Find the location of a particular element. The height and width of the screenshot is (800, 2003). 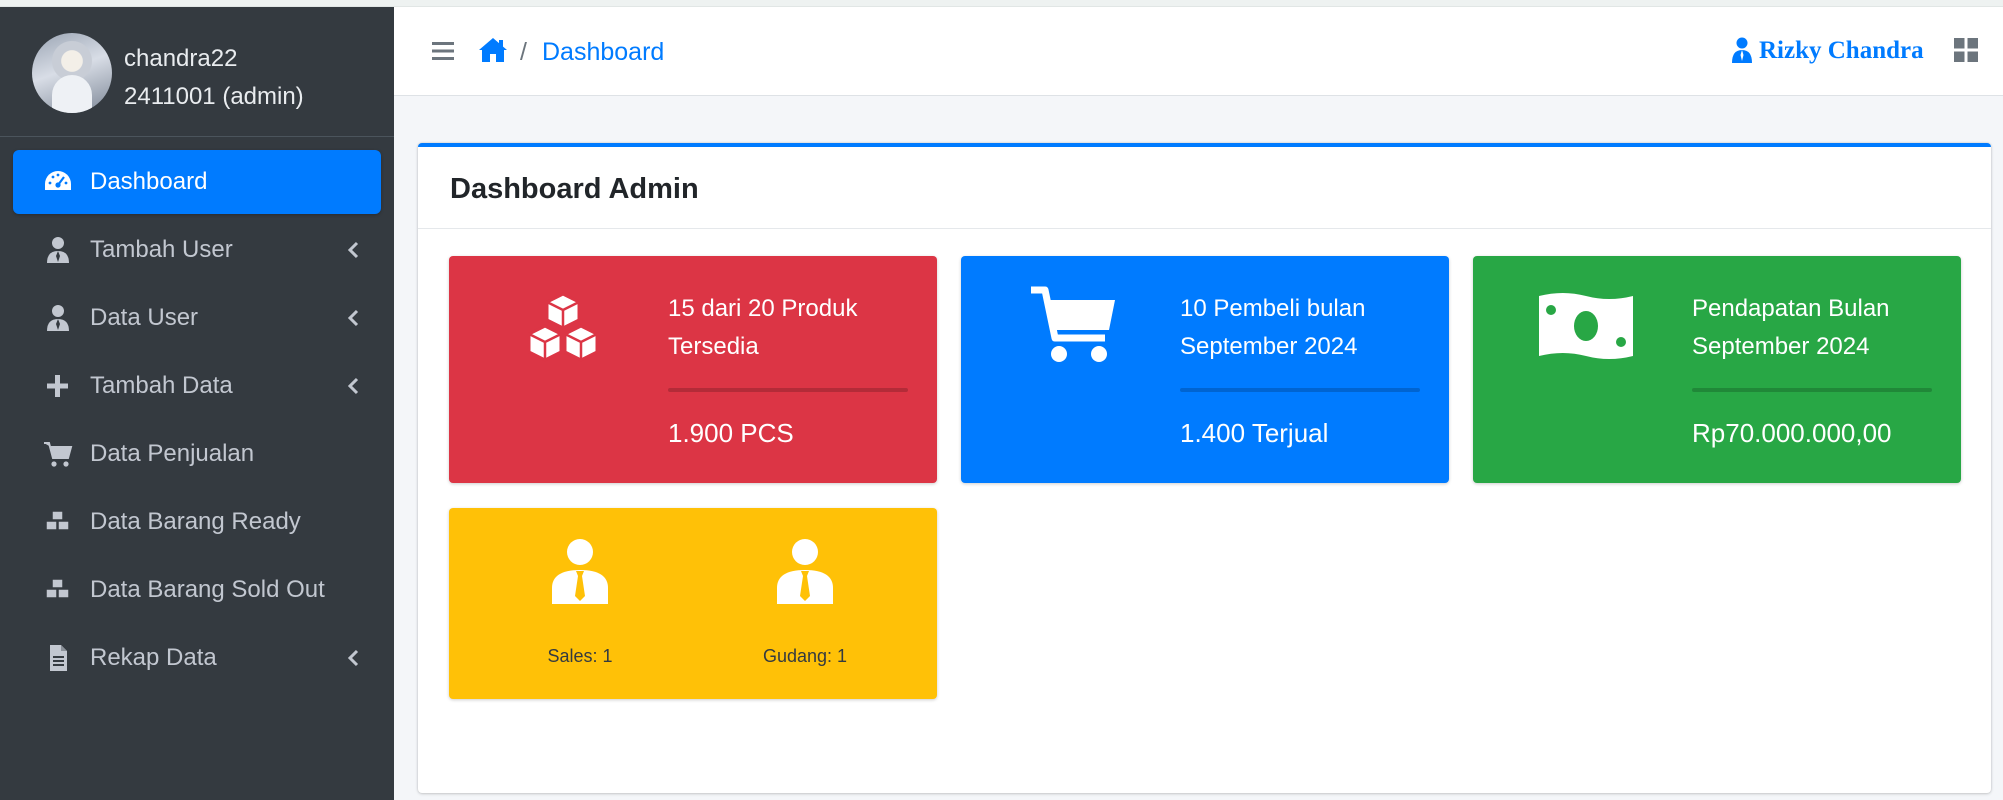

plus-icon is located at coordinates (57, 386).